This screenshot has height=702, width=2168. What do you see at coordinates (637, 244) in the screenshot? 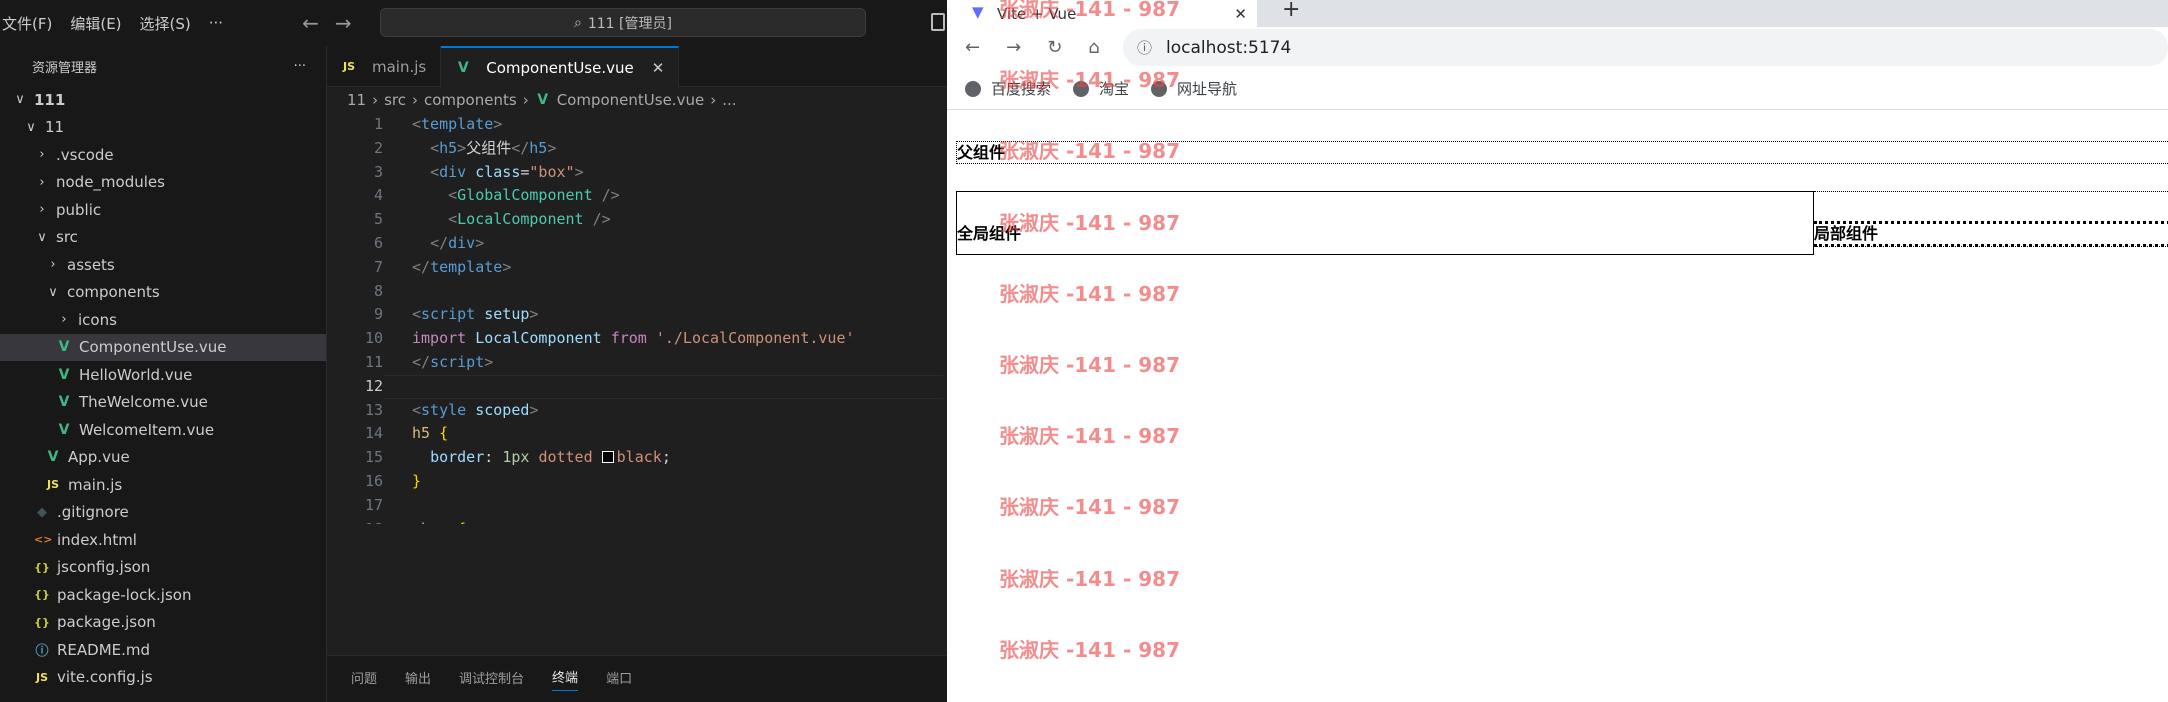
I see `code-line: 6 </div>` at bounding box center [637, 244].